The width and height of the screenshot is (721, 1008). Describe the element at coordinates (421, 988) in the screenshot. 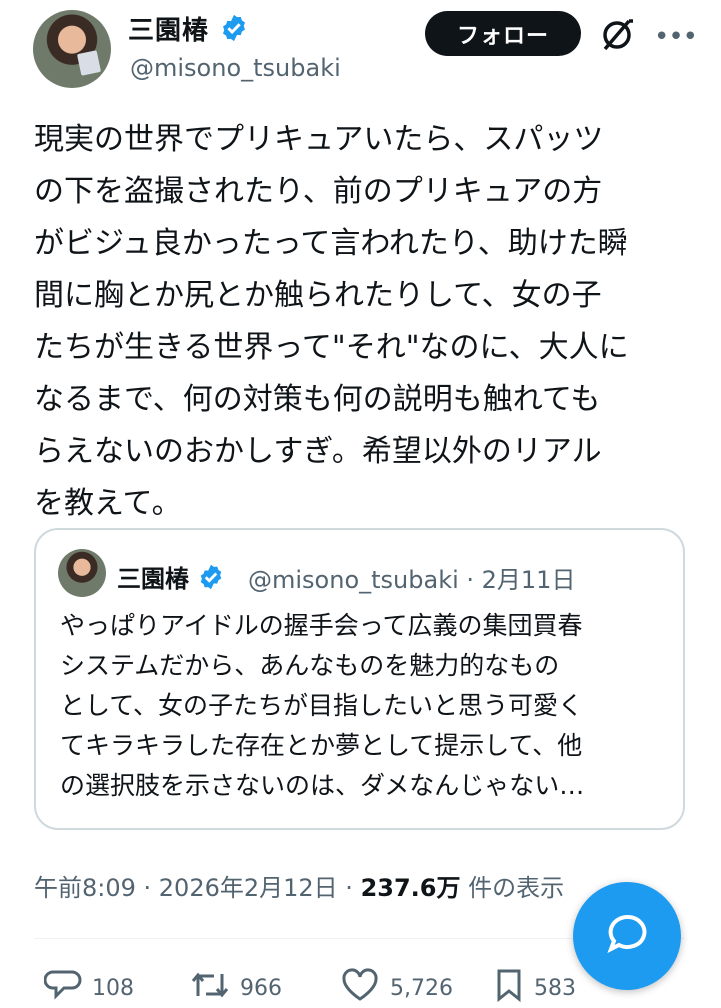

I see `like-count: 5,726` at that location.